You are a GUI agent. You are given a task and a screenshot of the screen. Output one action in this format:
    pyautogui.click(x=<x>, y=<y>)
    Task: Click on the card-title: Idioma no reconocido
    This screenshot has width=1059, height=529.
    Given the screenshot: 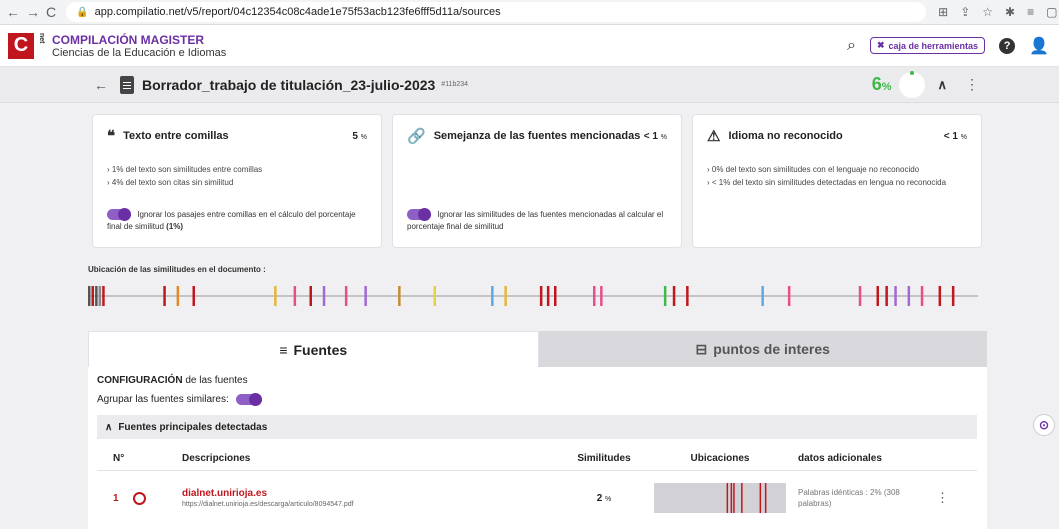 What is the action you would take?
    pyautogui.click(x=785, y=136)
    